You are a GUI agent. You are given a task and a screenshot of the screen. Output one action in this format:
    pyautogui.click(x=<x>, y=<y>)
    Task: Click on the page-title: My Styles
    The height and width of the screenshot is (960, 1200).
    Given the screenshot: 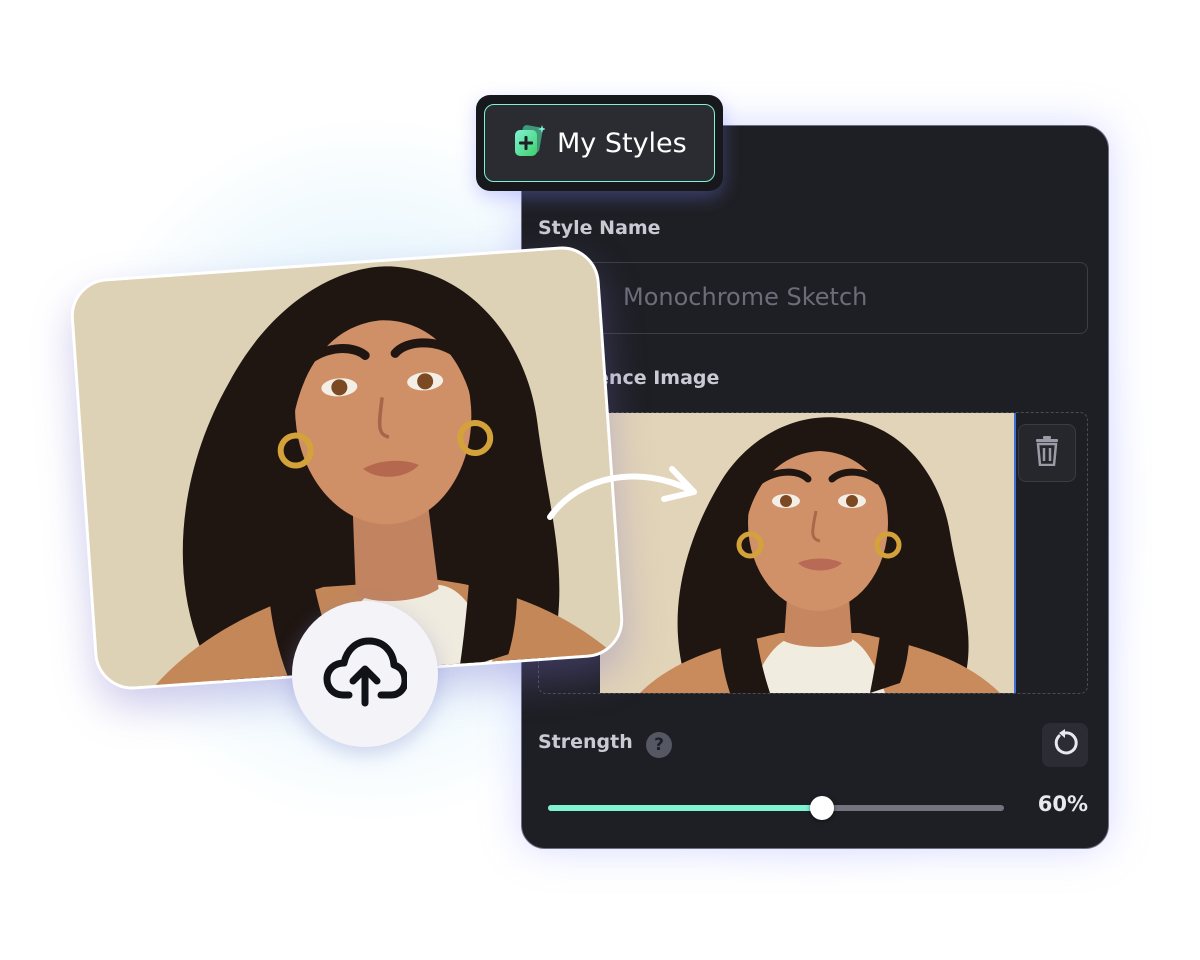 What is the action you would take?
    pyautogui.click(x=622, y=143)
    